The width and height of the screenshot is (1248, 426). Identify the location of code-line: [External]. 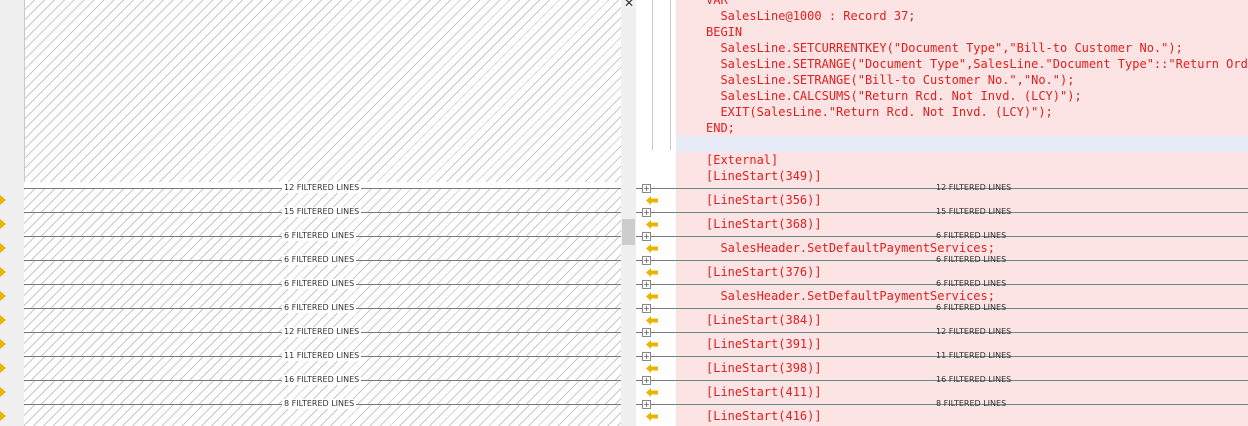
(742, 160).